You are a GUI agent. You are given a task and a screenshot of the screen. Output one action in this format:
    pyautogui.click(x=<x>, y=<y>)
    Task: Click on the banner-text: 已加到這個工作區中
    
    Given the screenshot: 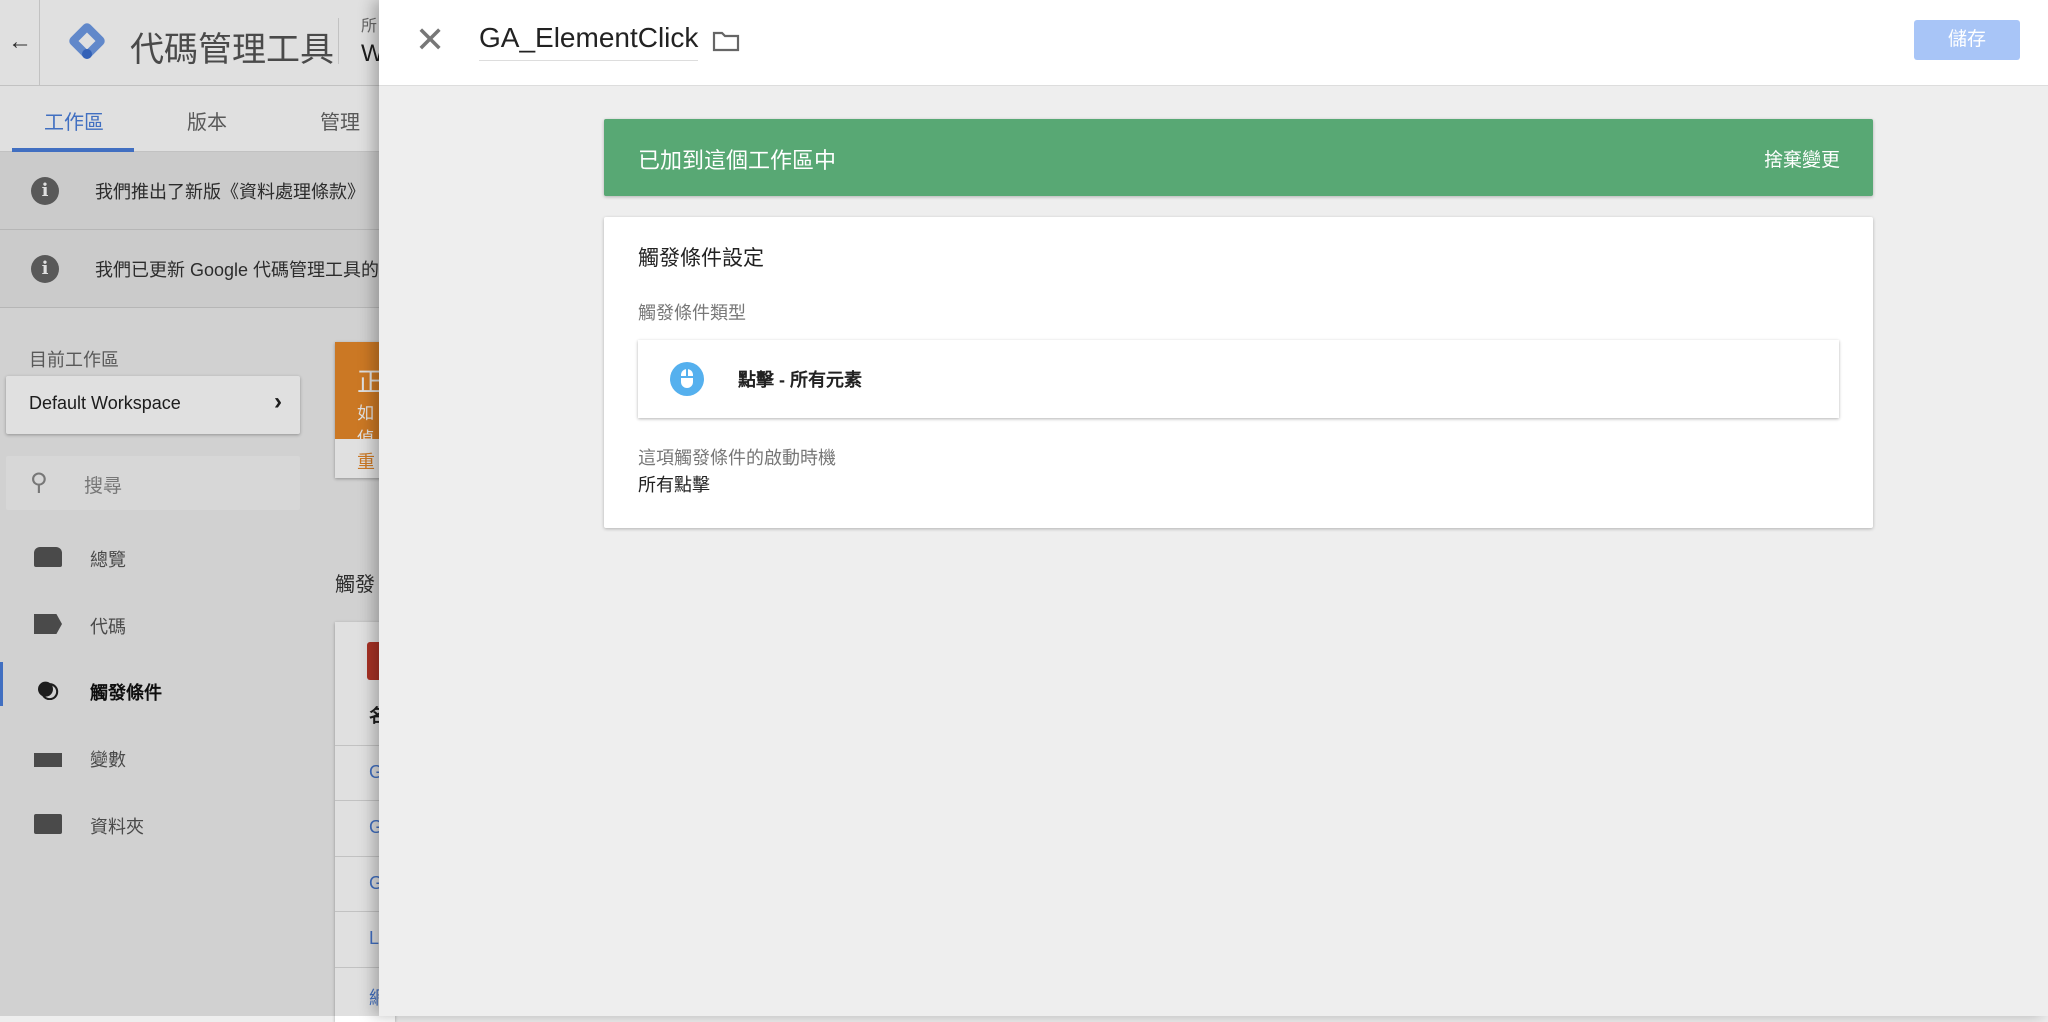 What is the action you would take?
    pyautogui.click(x=737, y=160)
    